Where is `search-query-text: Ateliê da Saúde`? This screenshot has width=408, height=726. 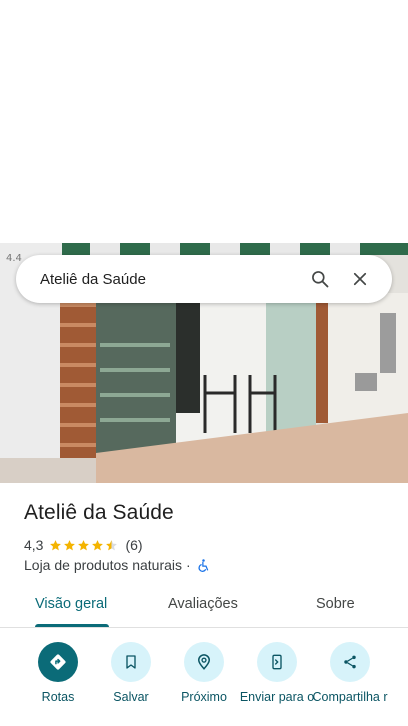
search-query-text: Ateliê da Saúde is located at coordinates (170, 279).